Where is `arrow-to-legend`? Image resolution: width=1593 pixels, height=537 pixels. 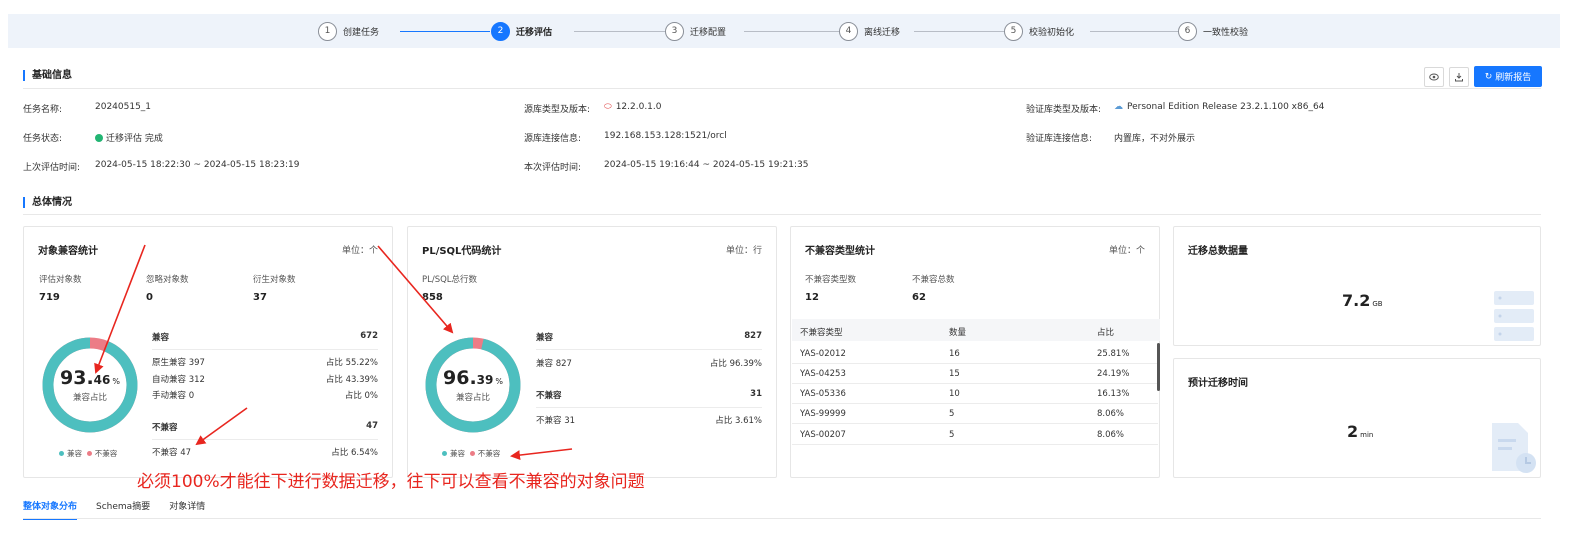 arrow-to-legend is located at coordinates (541, 454).